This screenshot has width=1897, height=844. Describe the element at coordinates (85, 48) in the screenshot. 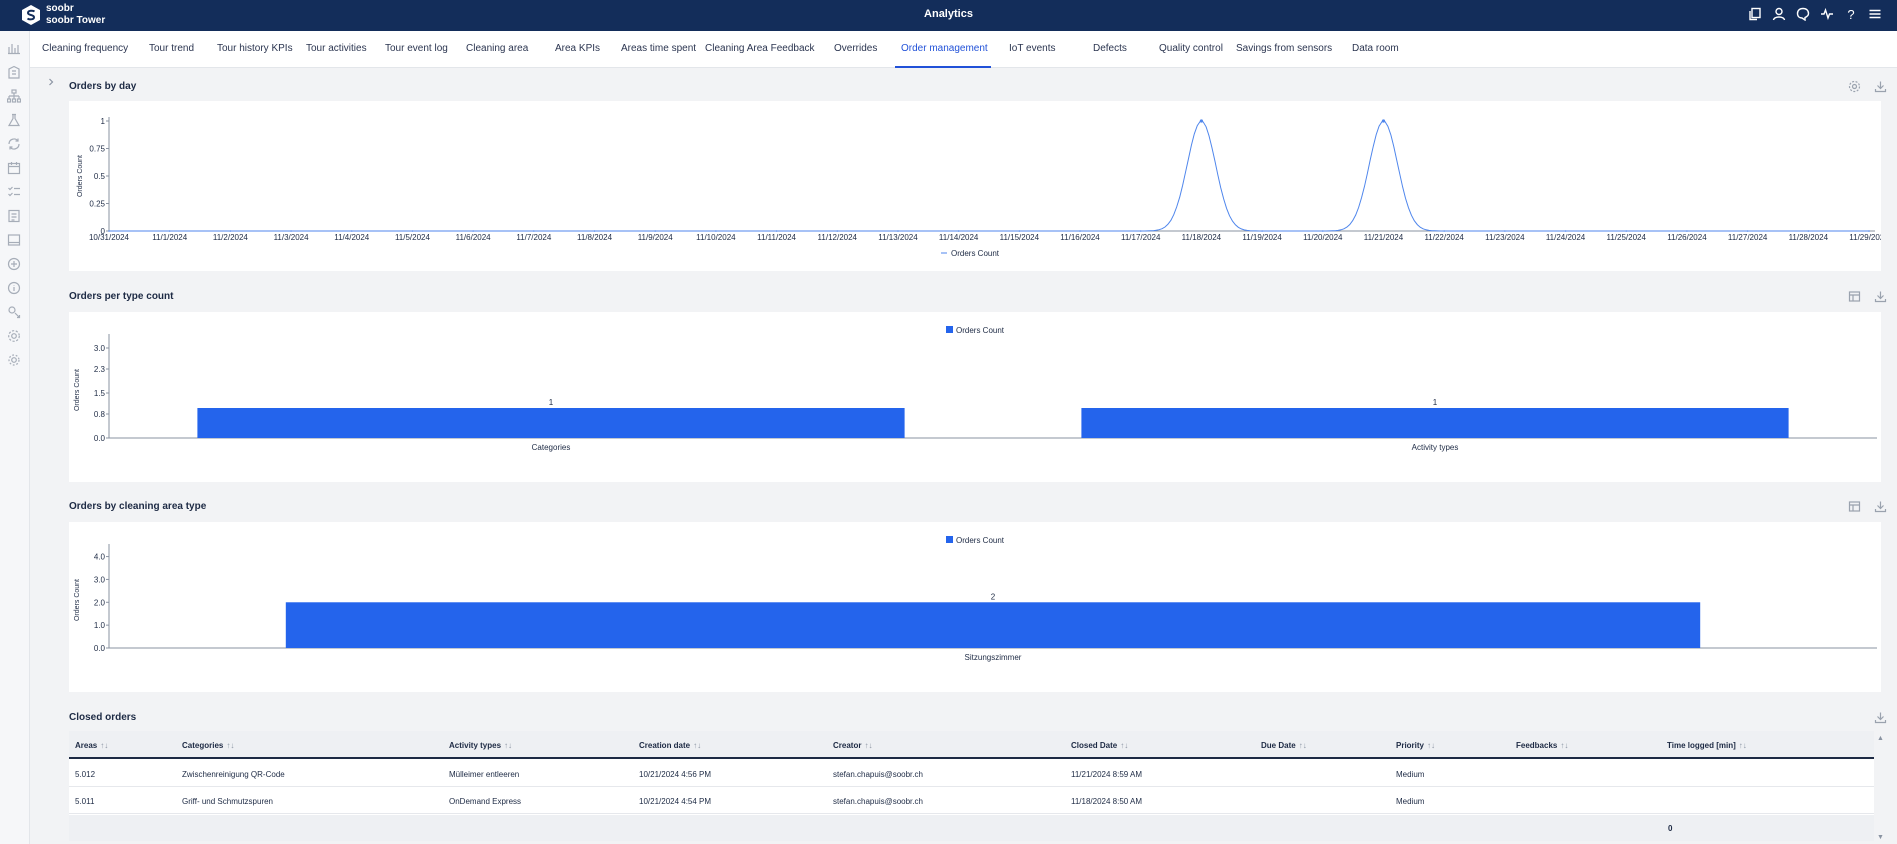

I see `tab-cleaning-frequency: Cleaning frequency` at that location.